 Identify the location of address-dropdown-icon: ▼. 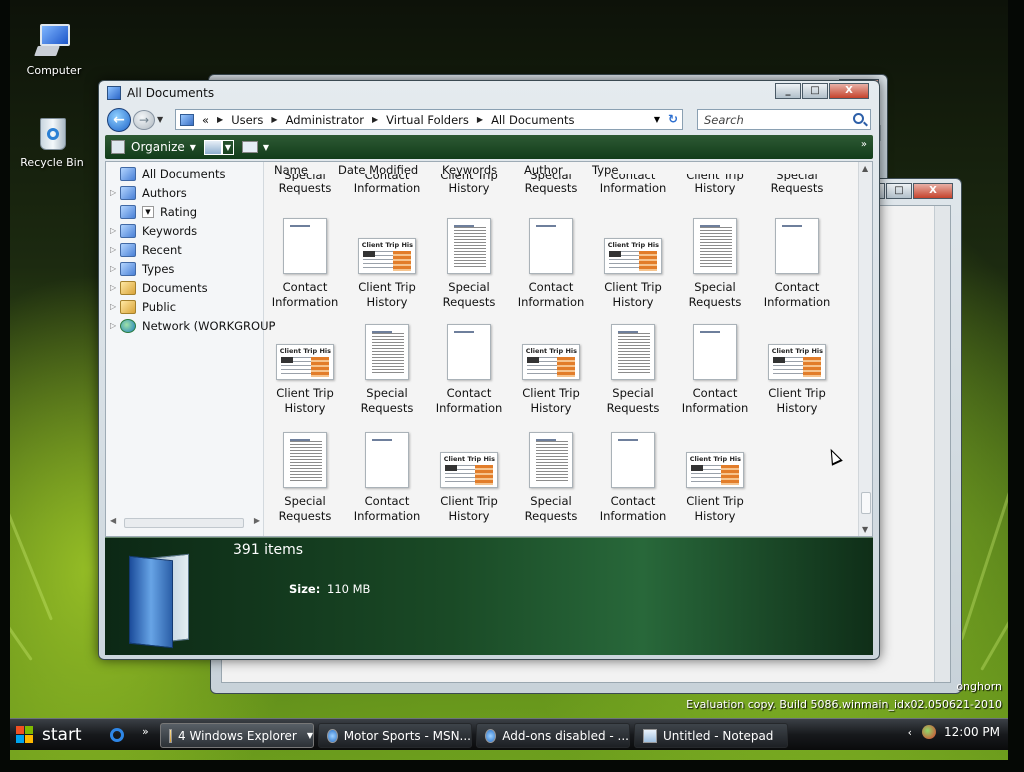
(657, 119).